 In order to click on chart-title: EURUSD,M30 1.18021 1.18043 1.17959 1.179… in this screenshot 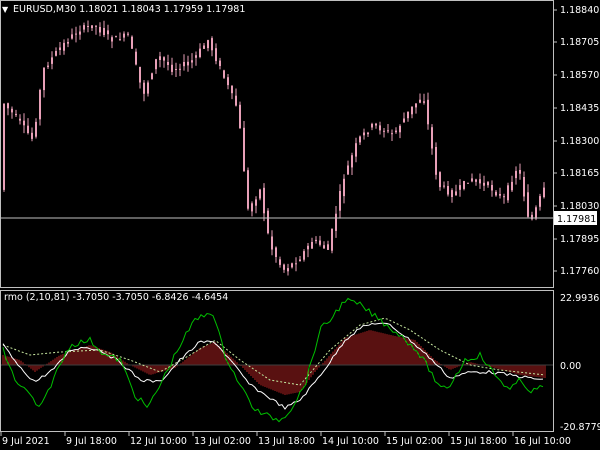, I will do `click(129, 9)`.